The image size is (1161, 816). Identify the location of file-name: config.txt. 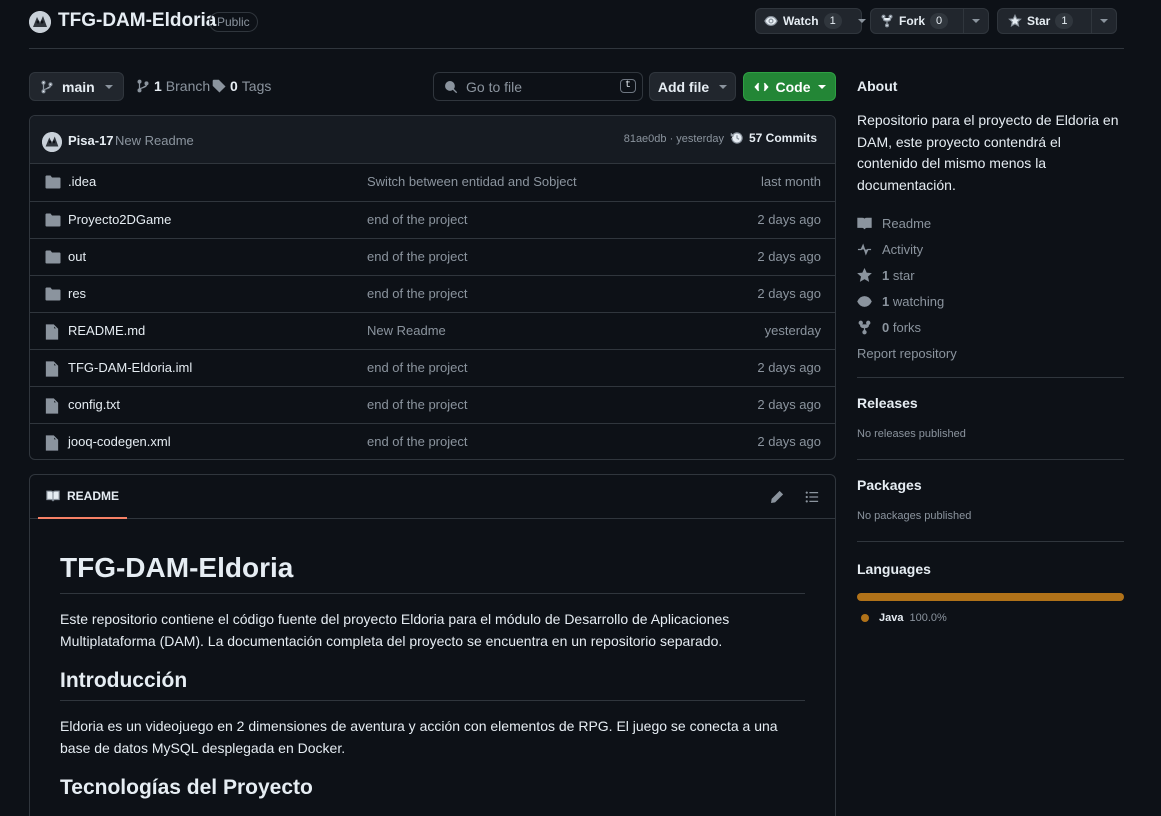
(94, 404).